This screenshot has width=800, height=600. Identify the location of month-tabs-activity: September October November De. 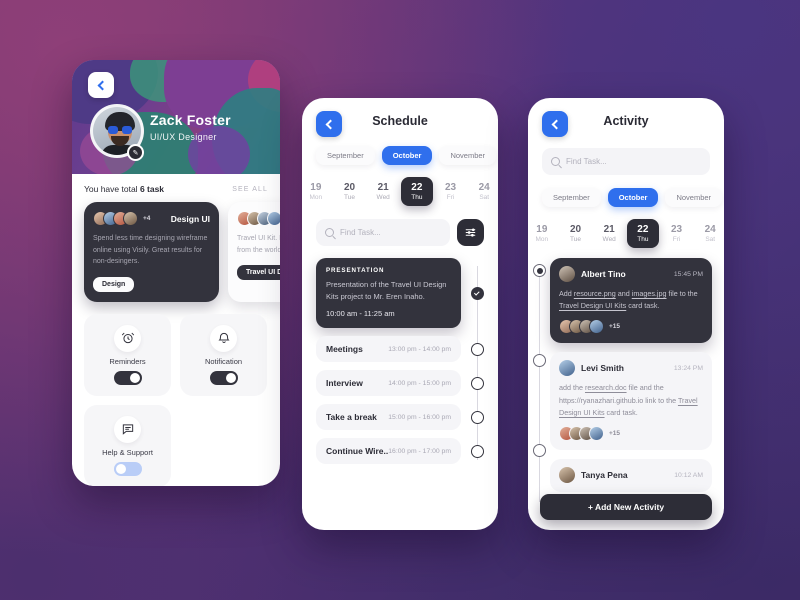
(626, 197).